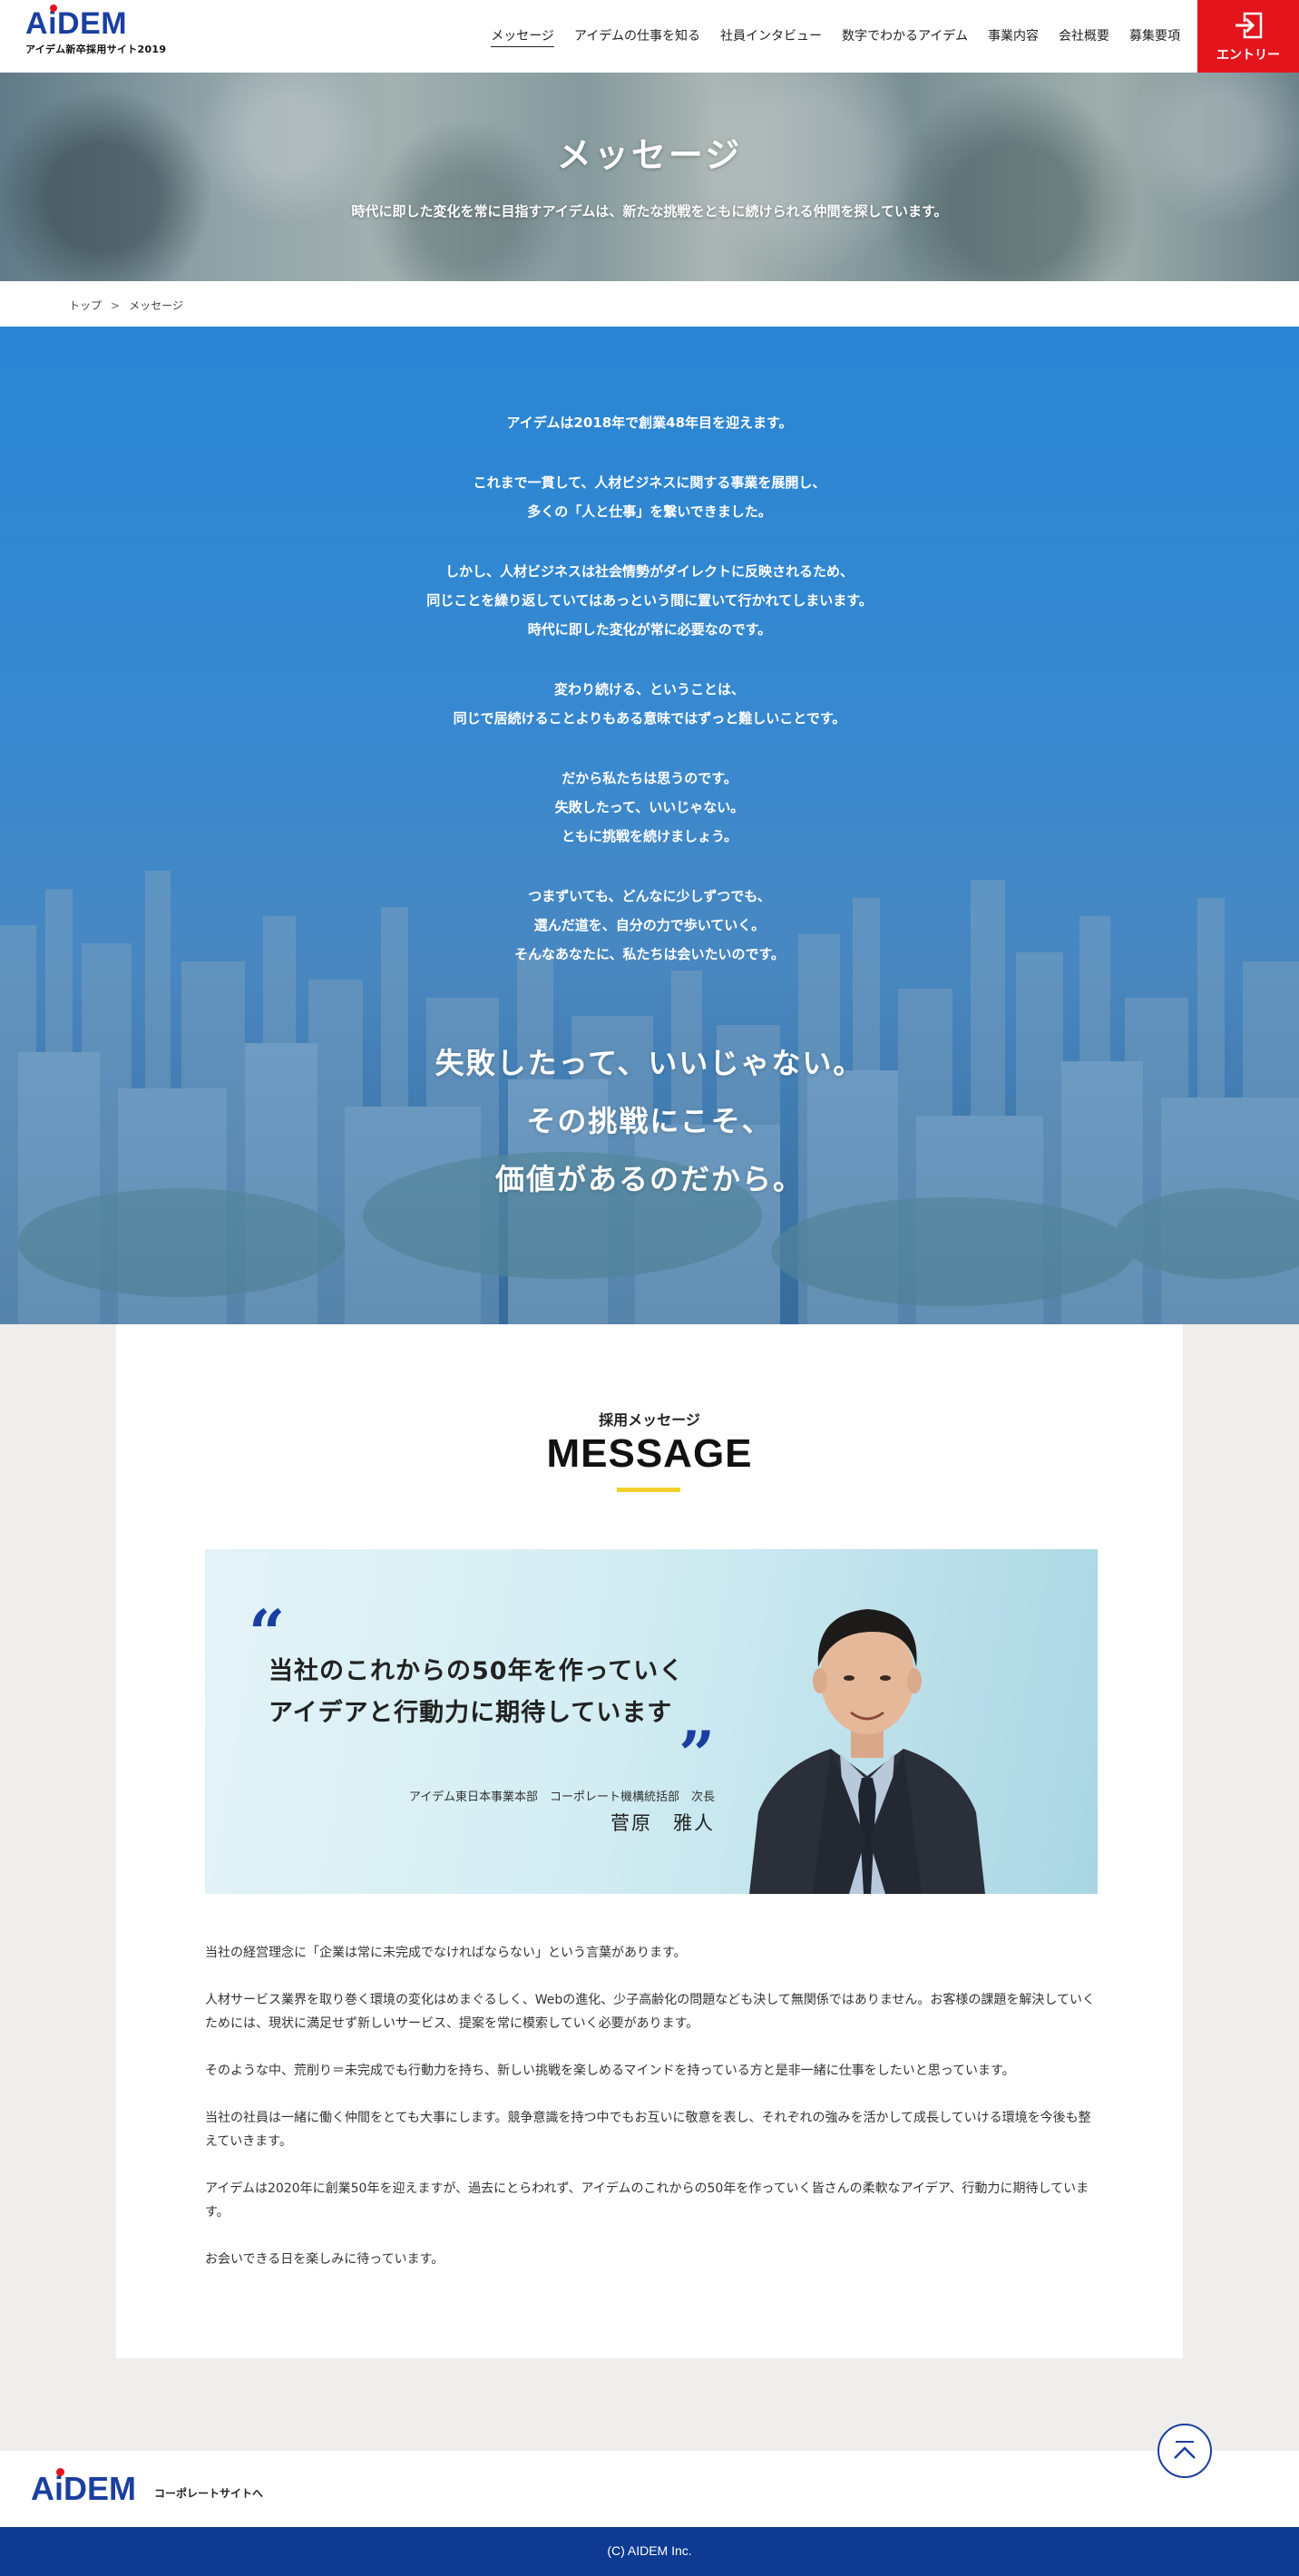  I want to click on site-logo: AiDEM アイデム新卒採用サイト2019, so click(96, 30).